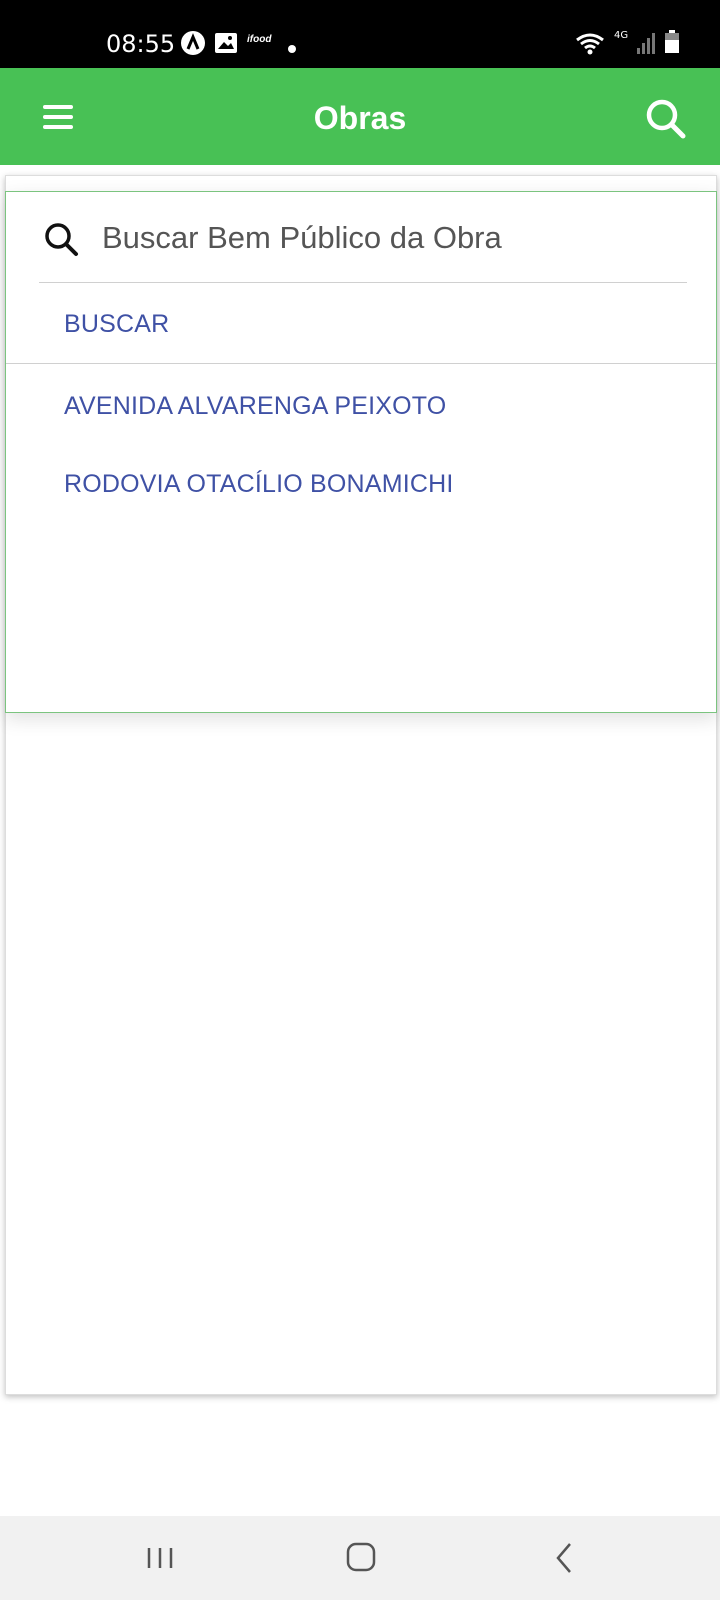  I want to click on divider, so click(361, 363).